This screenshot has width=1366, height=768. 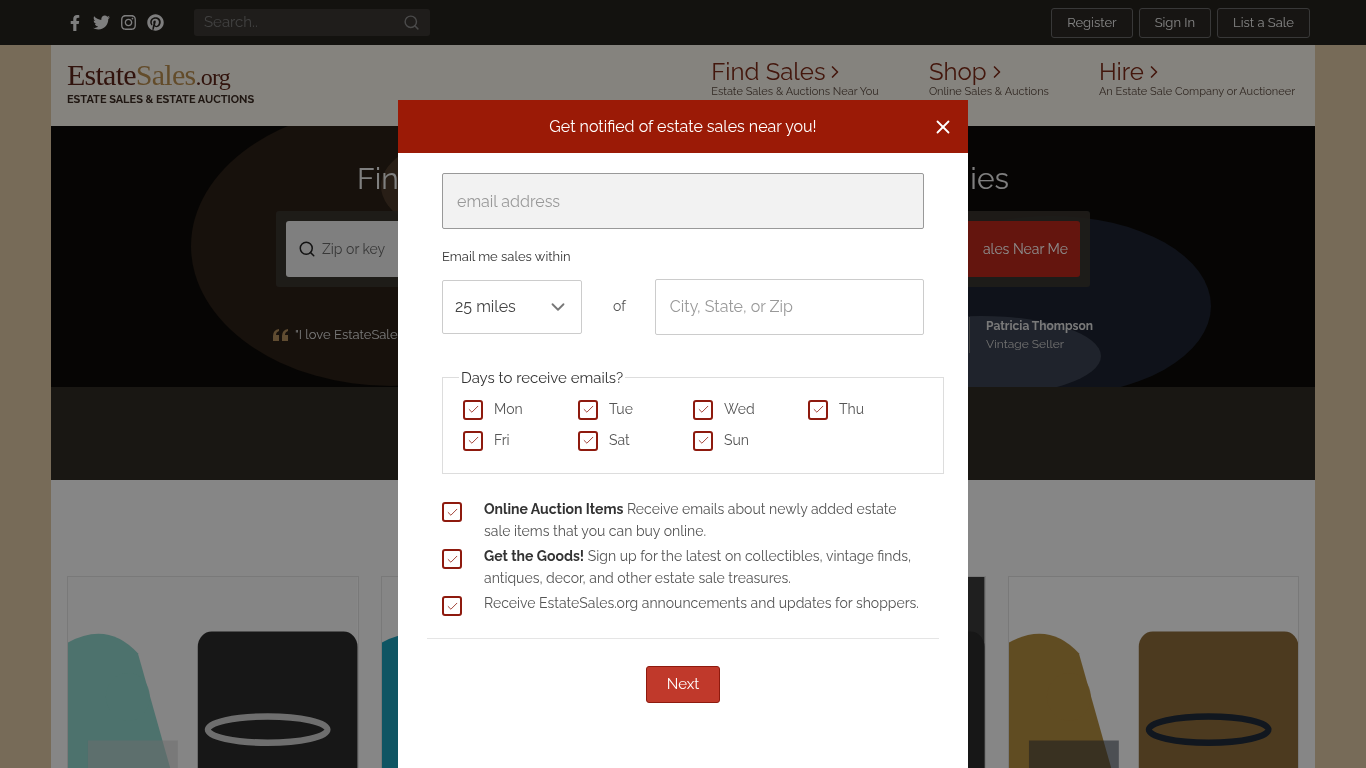 I want to click on day-label: Wed, so click(x=739, y=409).